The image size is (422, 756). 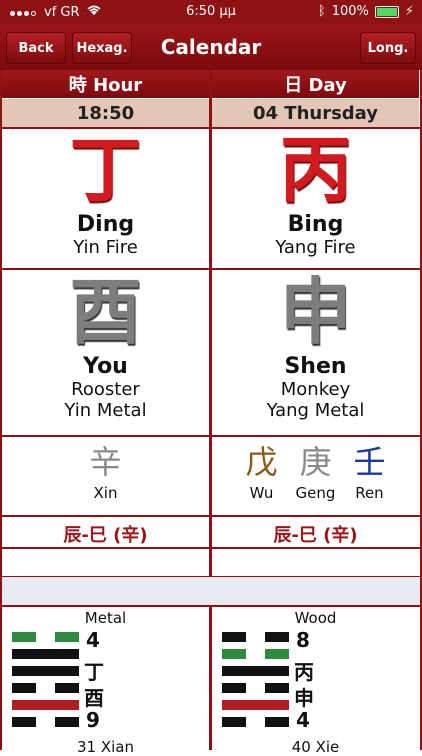 What do you see at coordinates (315, 169) in the screenshot?
I see `day-stem-char: 丙` at bounding box center [315, 169].